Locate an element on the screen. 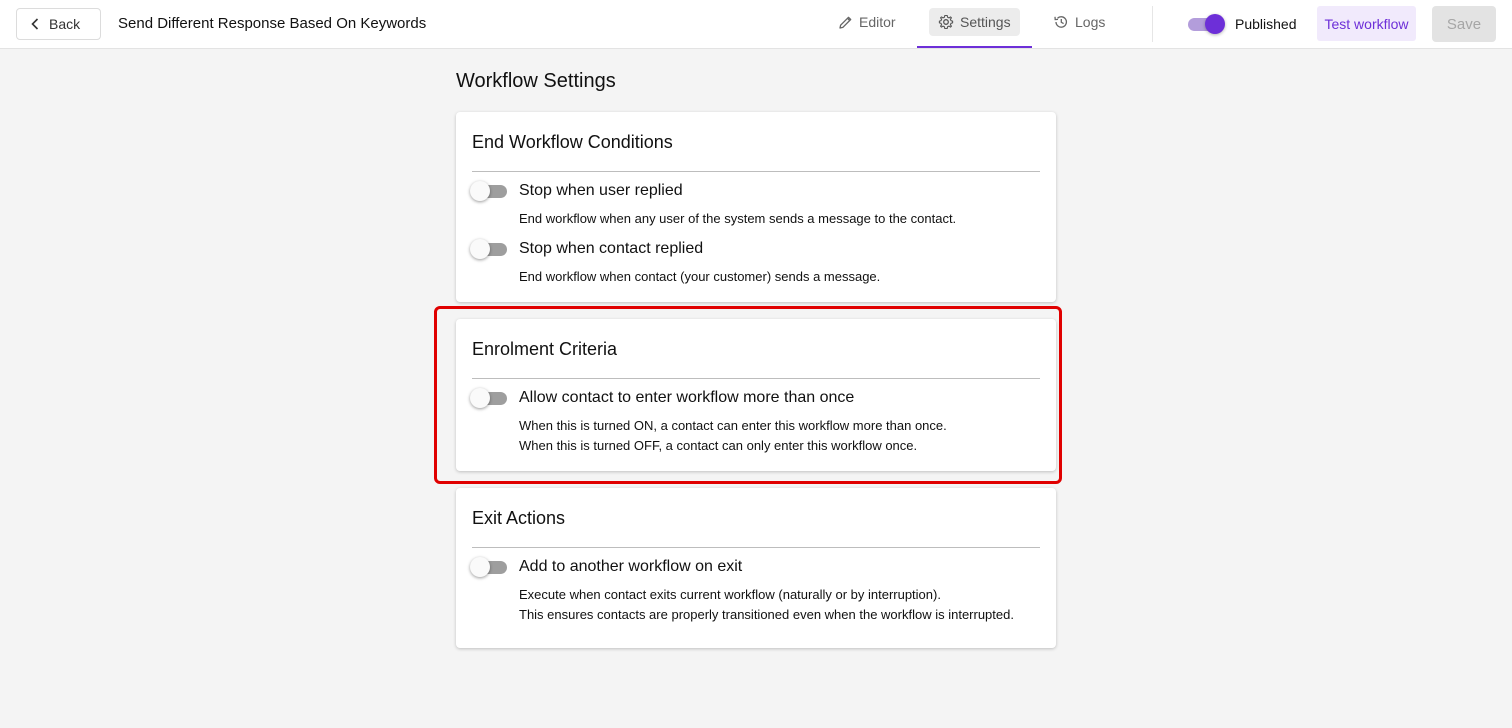 This screenshot has width=1512, height=728. stop-when-contact-replied-switch is located at coordinates (490, 249).